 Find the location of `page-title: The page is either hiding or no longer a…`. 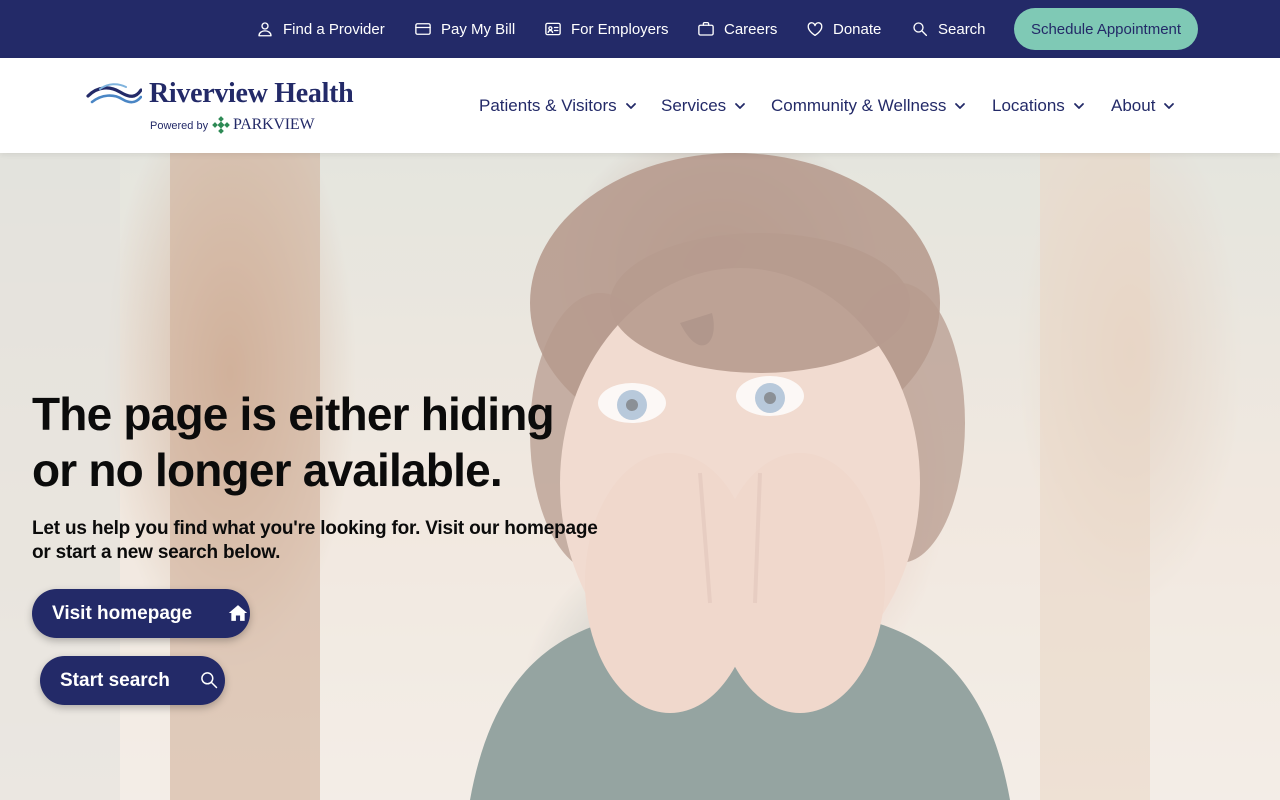

page-title: The page is either hiding or no longer a… is located at coordinates (332, 442).